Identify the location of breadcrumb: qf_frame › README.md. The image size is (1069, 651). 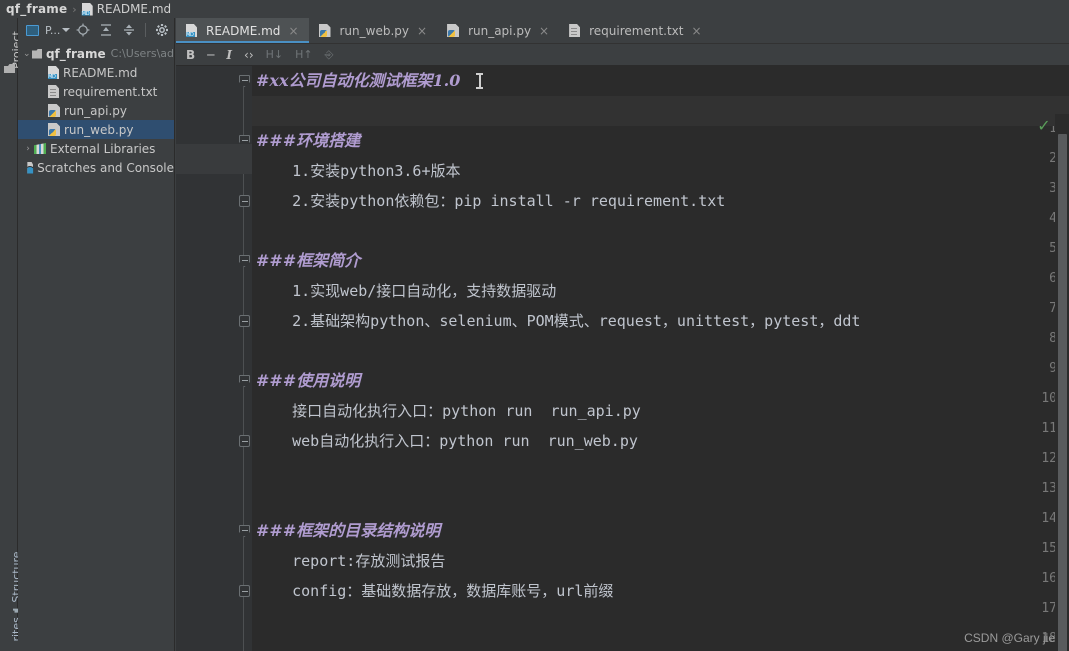
(534, 9).